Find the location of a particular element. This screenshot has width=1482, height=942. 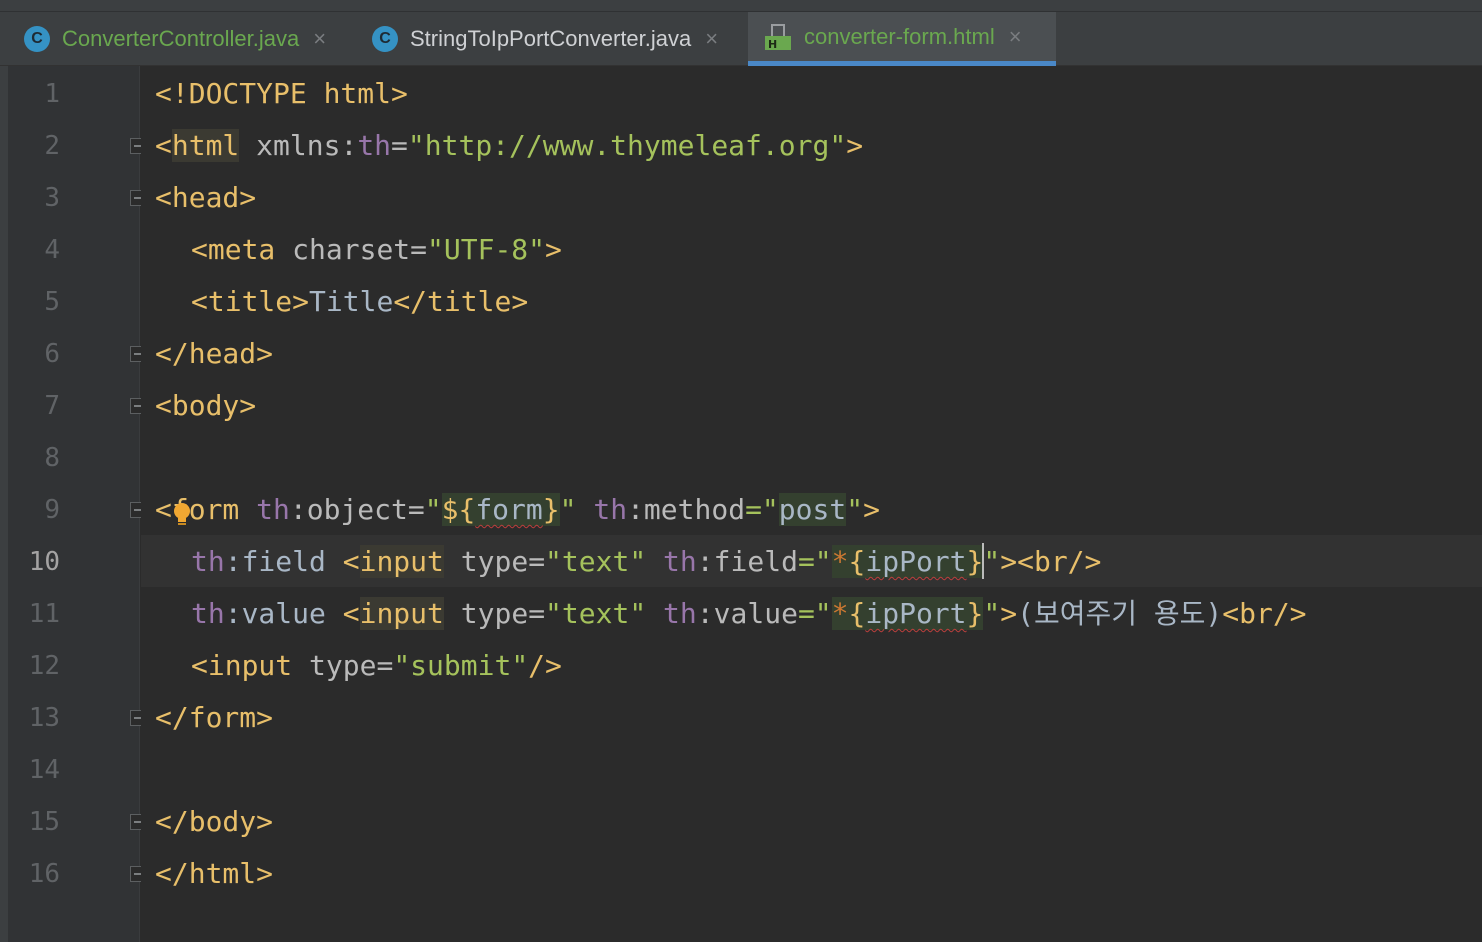

code-line-3: <head> is located at coordinates (205, 198).